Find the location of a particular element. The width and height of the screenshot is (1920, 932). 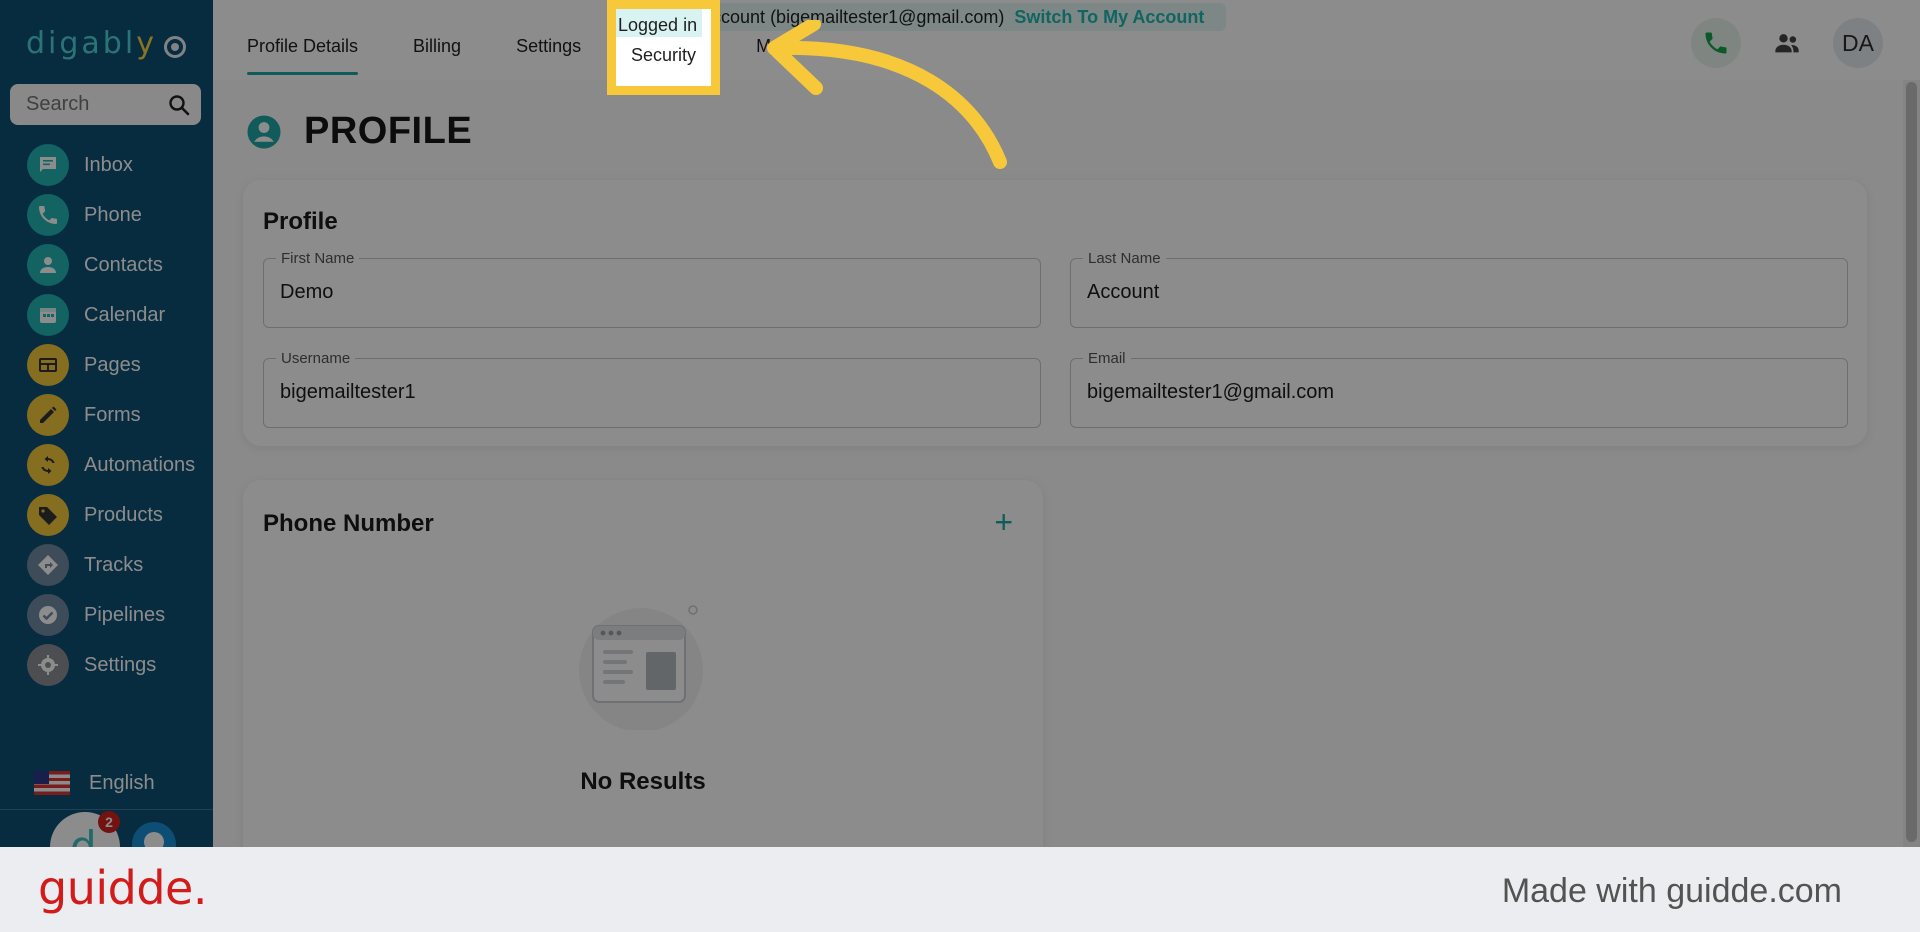

sidebar-item-label: Settings is located at coordinates (120, 664).